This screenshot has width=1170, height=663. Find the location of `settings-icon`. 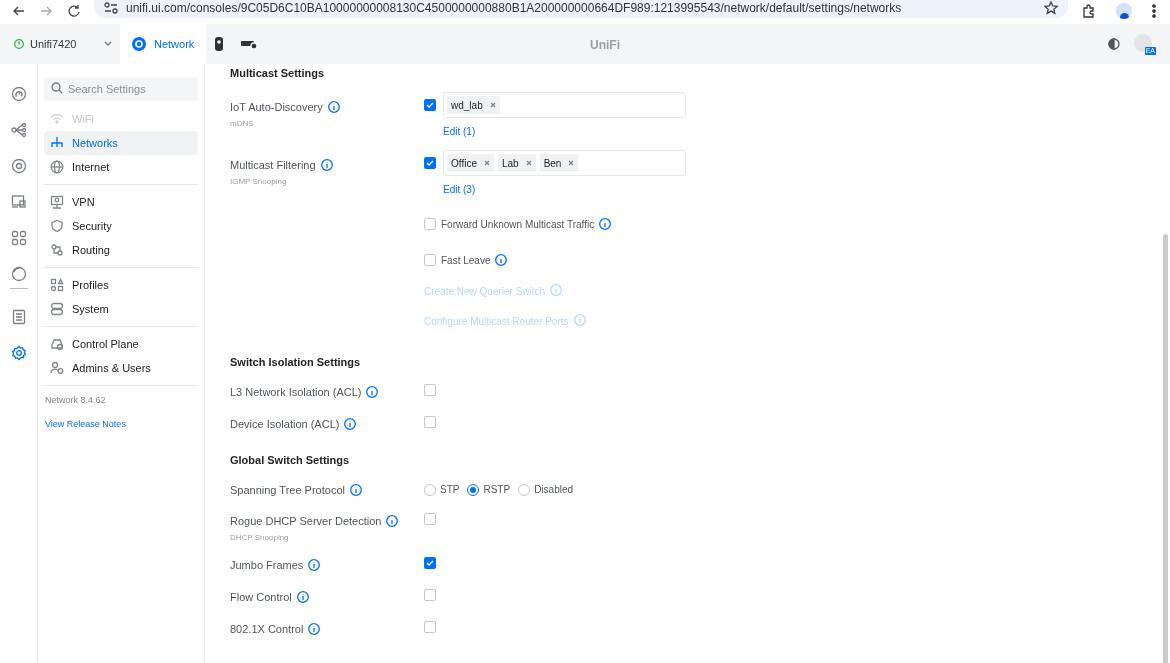

settings-icon is located at coordinates (18, 353).